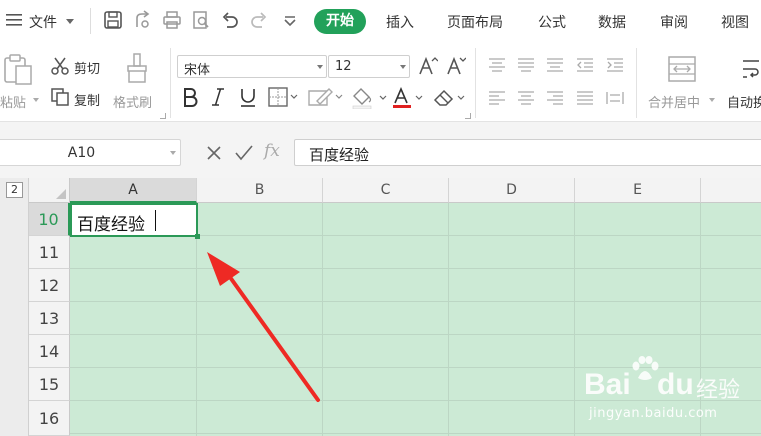 The width and height of the screenshot is (761, 436). What do you see at coordinates (400, 22) in the screenshot?
I see `tab-insert: 插入` at bounding box center [400, 22].